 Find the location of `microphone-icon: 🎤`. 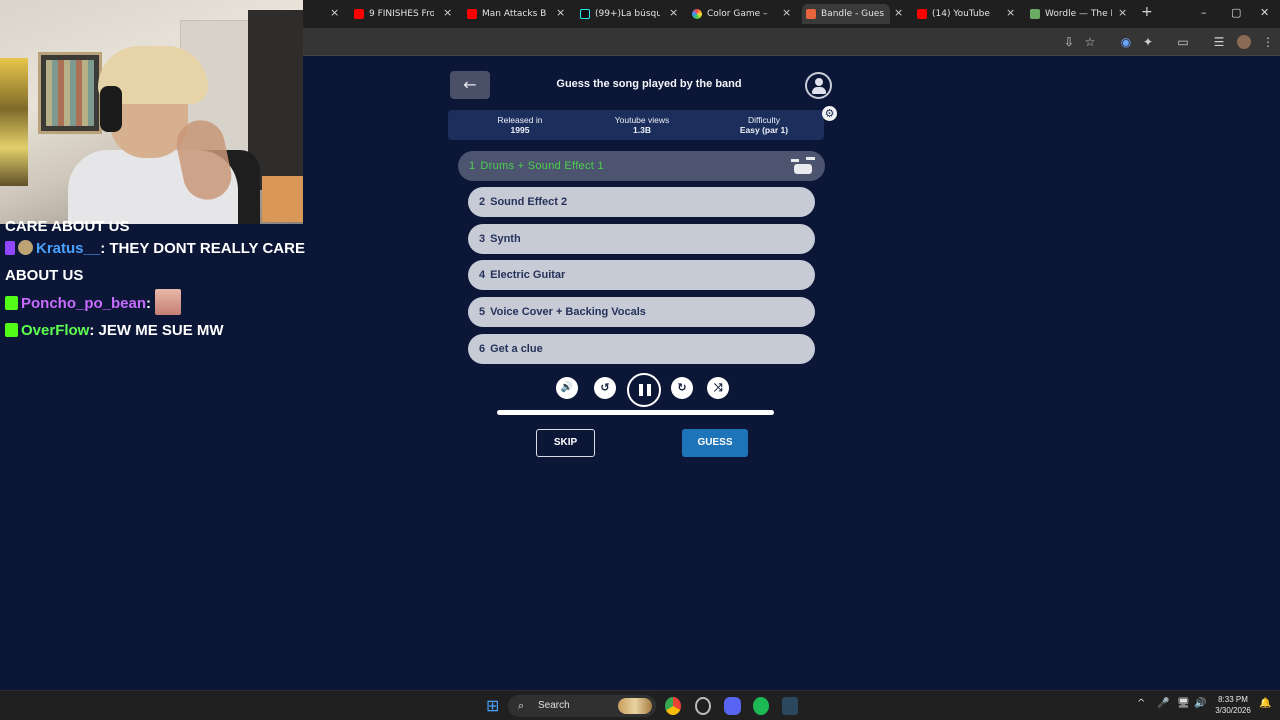

microphone-icon: 🎤 is located at coordinates (1163, 703).